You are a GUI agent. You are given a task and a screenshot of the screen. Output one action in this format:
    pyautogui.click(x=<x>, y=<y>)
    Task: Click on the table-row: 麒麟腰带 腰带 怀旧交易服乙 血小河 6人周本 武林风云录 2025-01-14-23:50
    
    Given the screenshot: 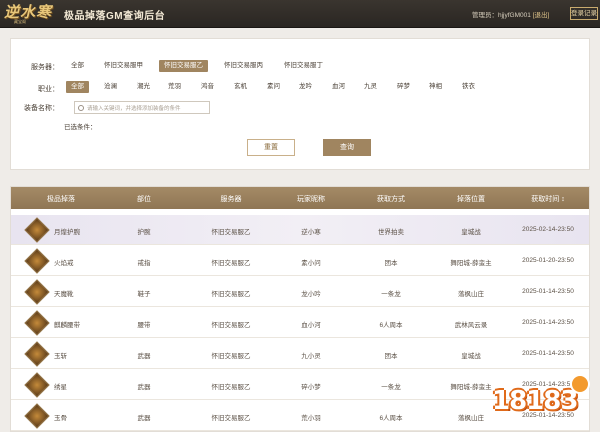 What is the action you would take?
    pyautogui.click(x=300, y=323)
    